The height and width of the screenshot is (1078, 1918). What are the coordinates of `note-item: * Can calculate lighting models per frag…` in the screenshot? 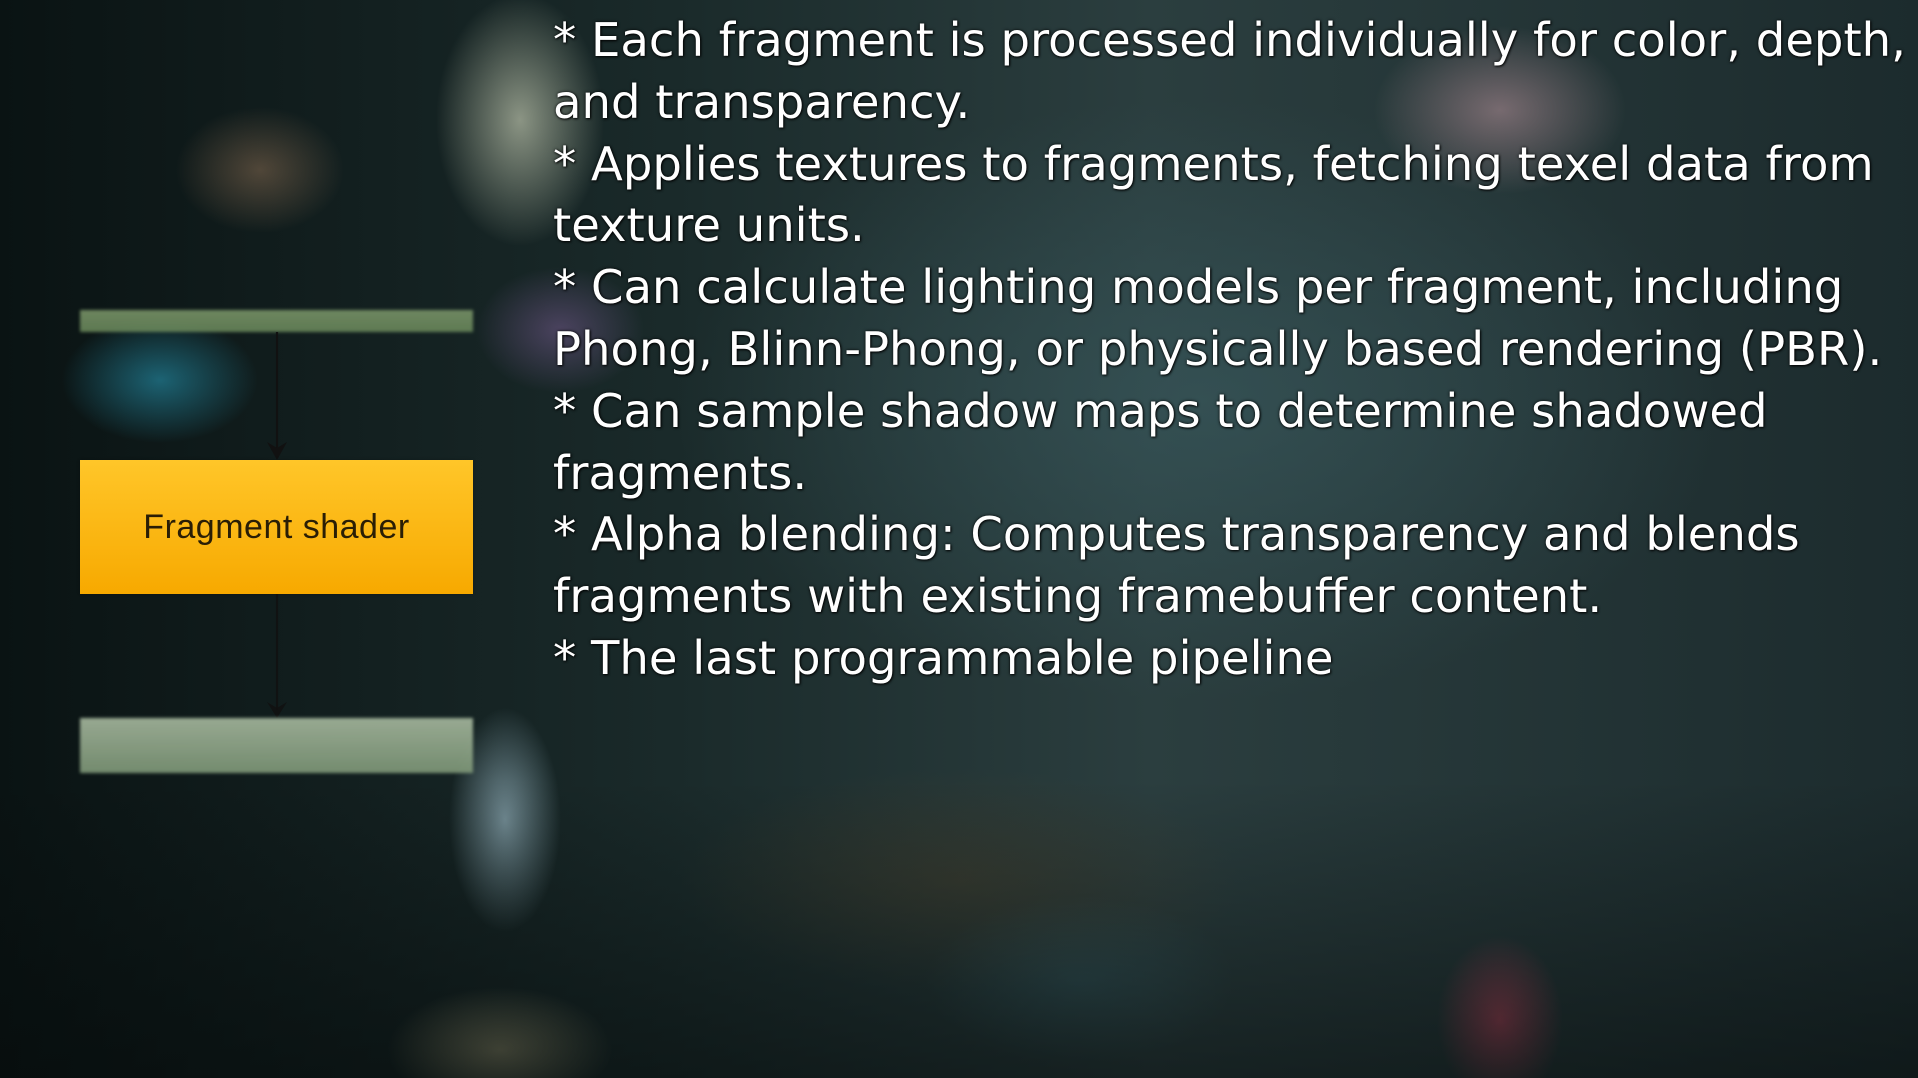 It's located at (1218, 318).